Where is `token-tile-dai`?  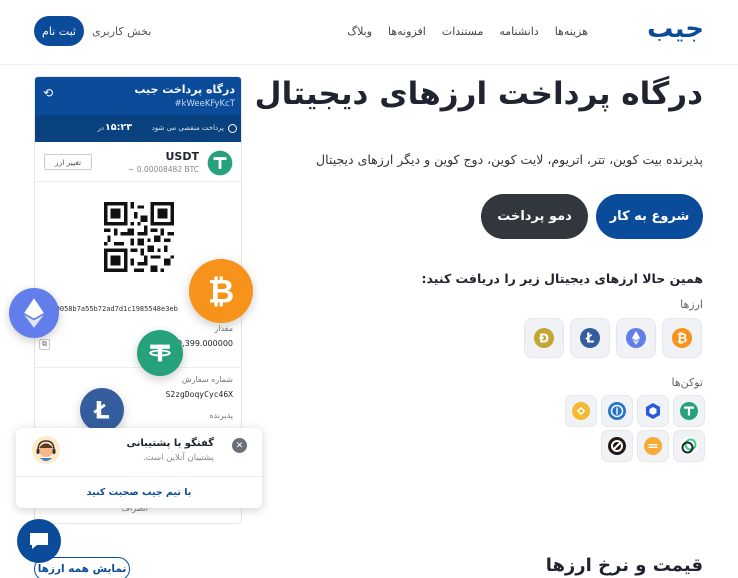 token-tile-dai is located at coordinates (653, 446).